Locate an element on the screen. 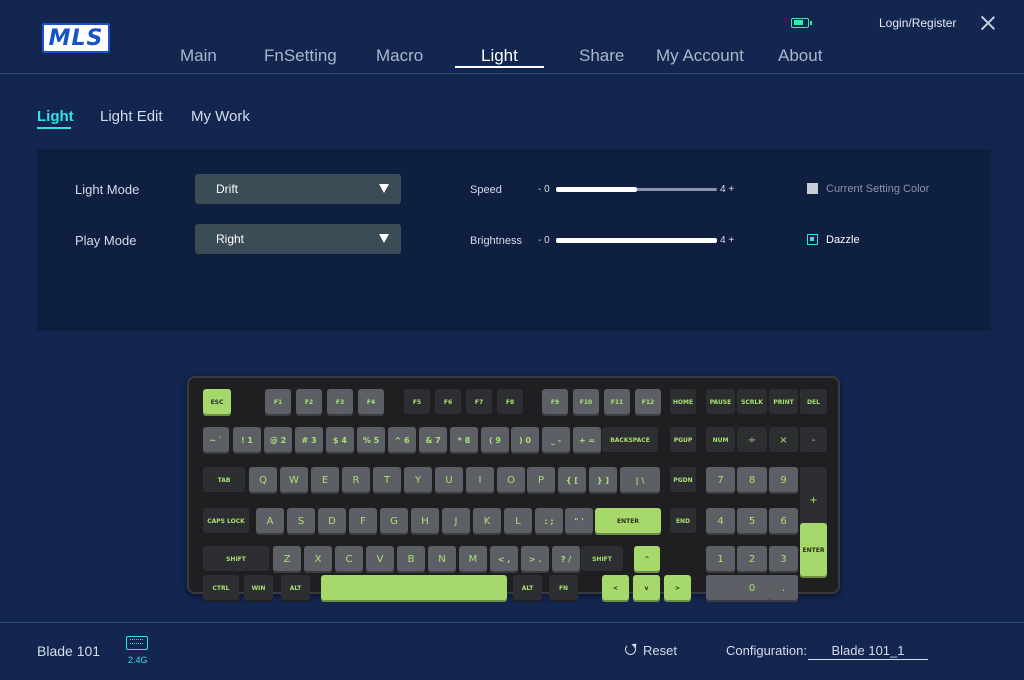 The image size is (1024, 680). tab-my-account: My Account is located at coordinates (700, 56).